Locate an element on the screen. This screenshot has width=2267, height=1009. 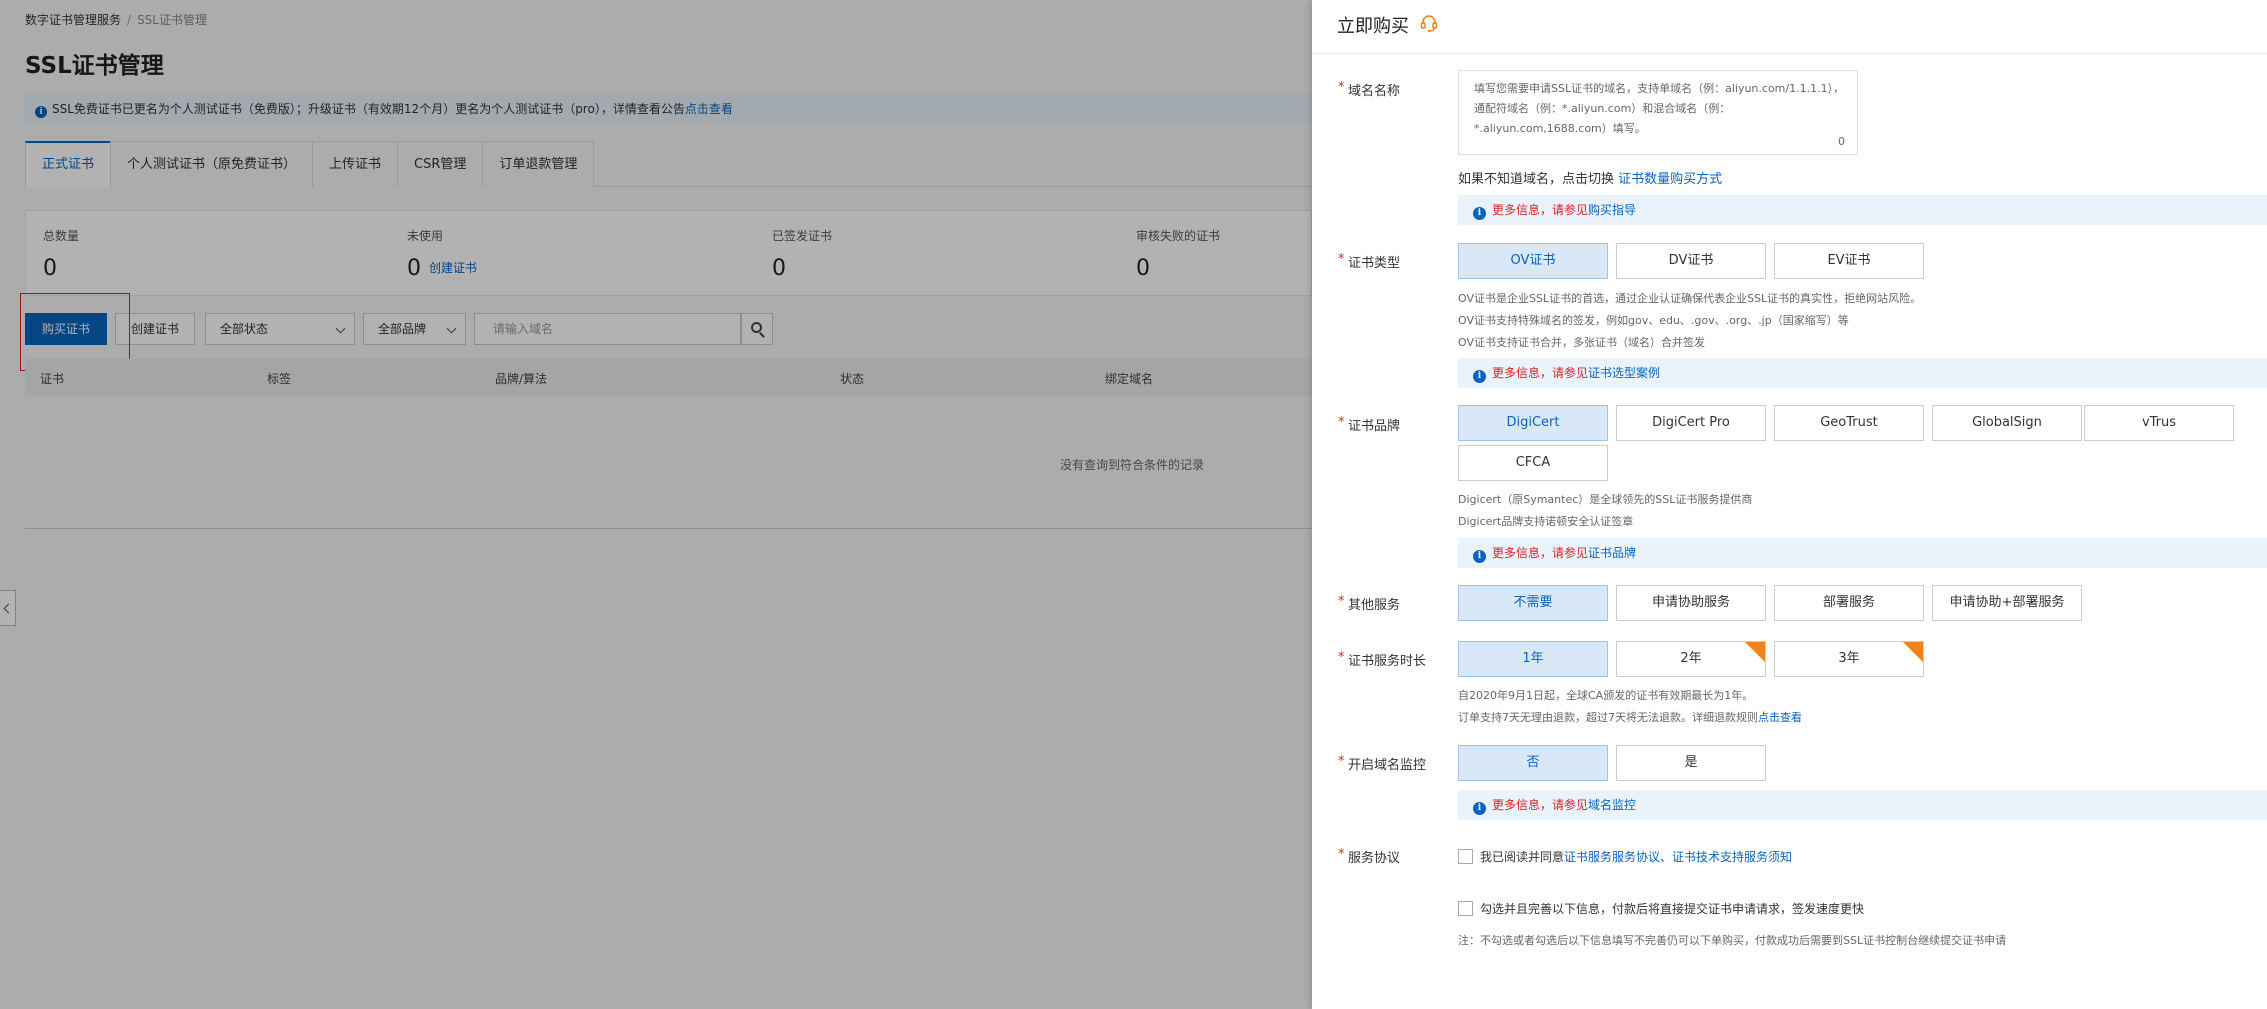
duration-2y: 2年 is located at coordinates (1691, 659).